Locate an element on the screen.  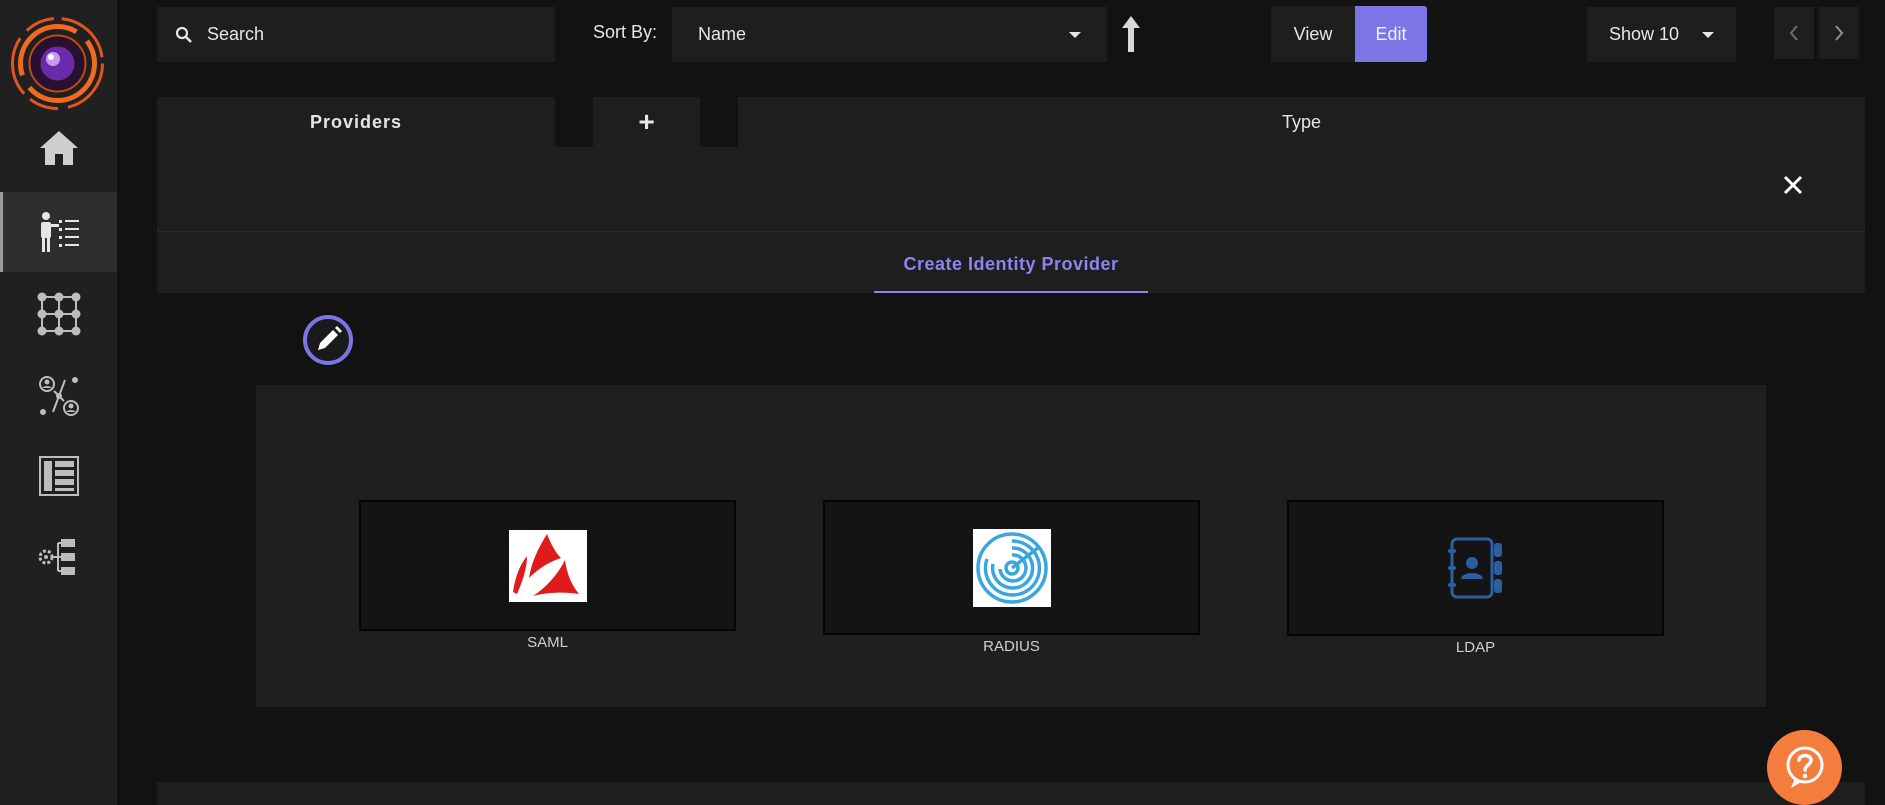
sidebar is located at coordinates (58, 402).